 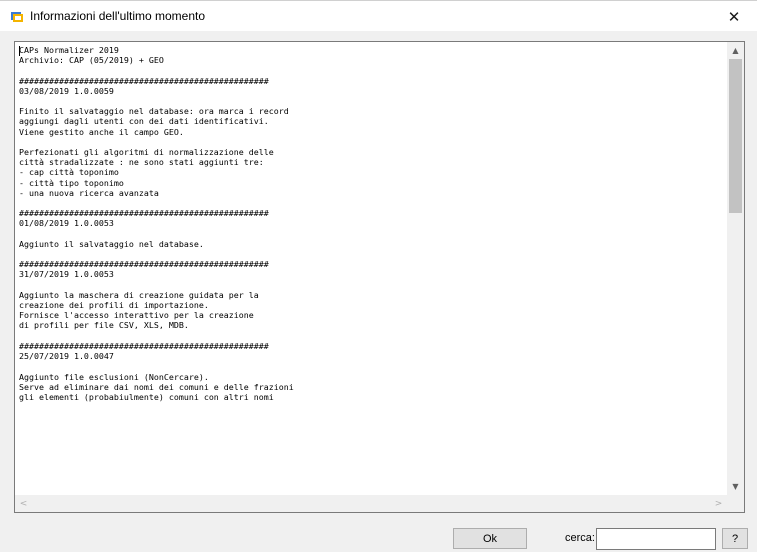 What do you see at coordinates (23, 503) in the screenshot?
I see `scroll-left-icon: <` at bounding box center [23, 503].